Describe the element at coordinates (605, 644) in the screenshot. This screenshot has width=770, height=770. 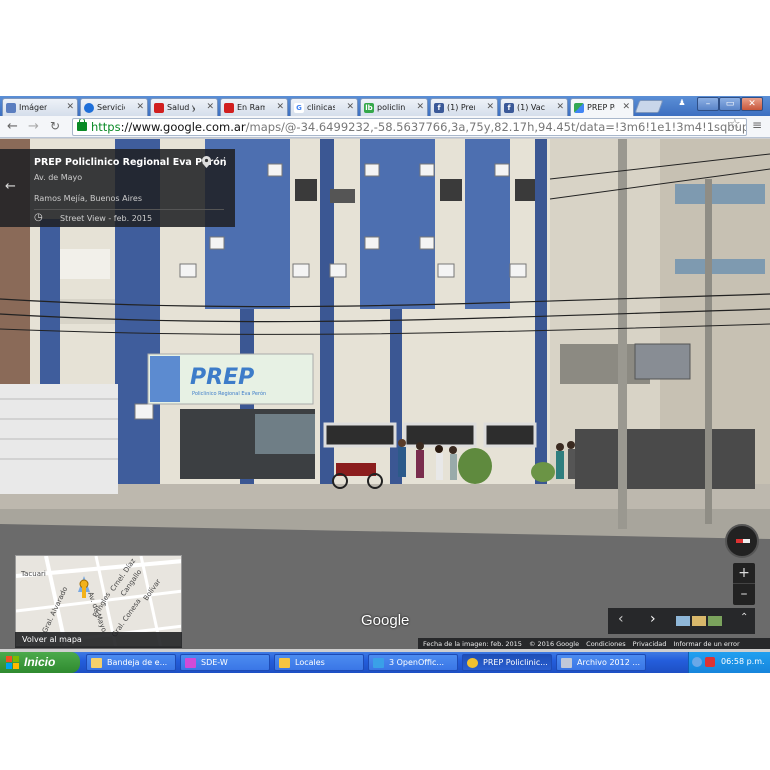
I see `terms-link: Condiciones` at that location.